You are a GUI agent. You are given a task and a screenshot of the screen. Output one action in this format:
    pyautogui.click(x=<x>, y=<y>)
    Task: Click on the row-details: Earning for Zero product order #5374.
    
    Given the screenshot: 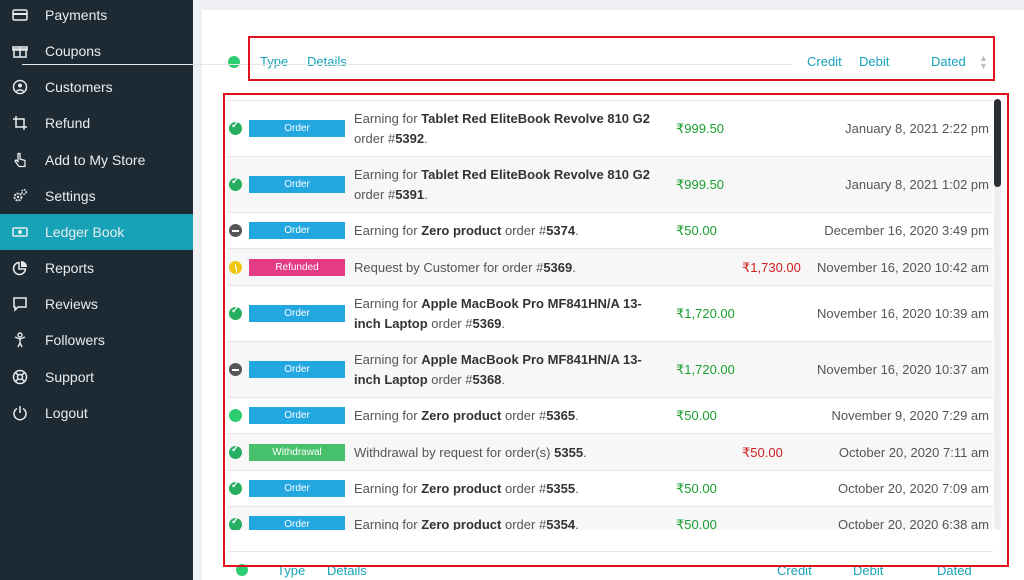 What is the action you would take?
    pyautogui.click(x=466, y=230)
    